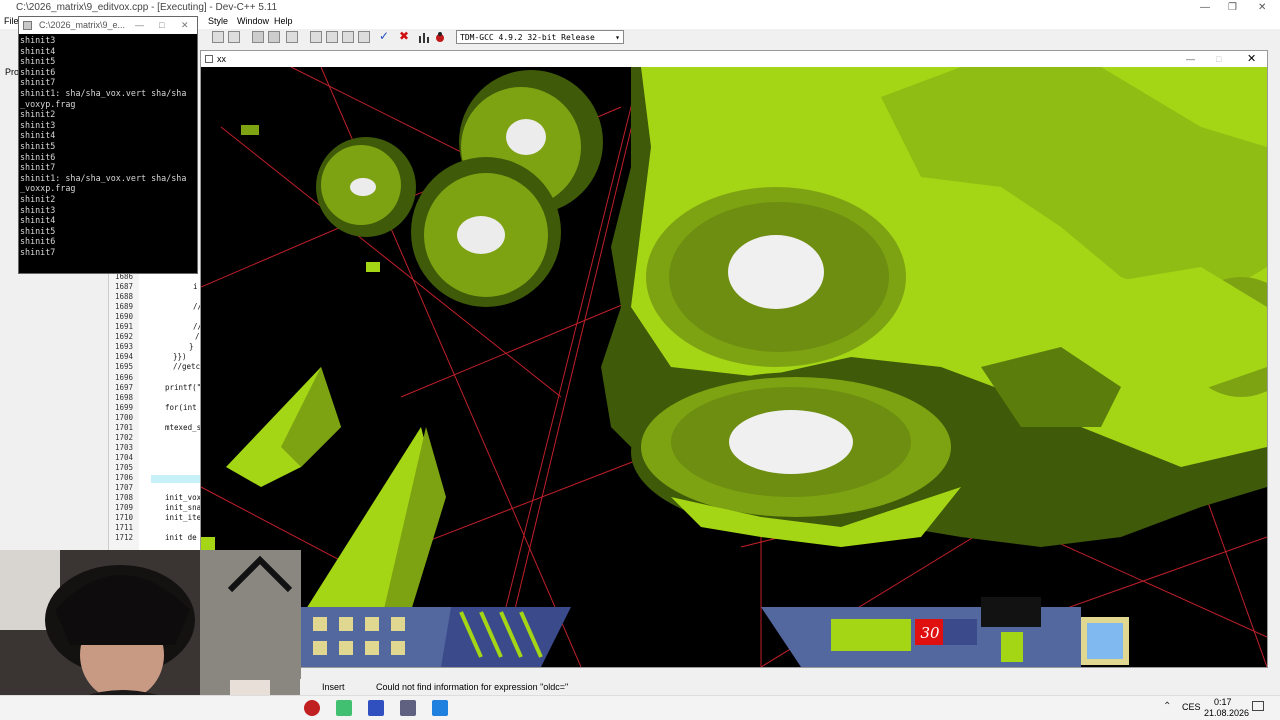 This screenshot has height=720, width=1280. Describe the element at coordinates (316, 37) in the screenshot. I see `grid-icon` at that location.